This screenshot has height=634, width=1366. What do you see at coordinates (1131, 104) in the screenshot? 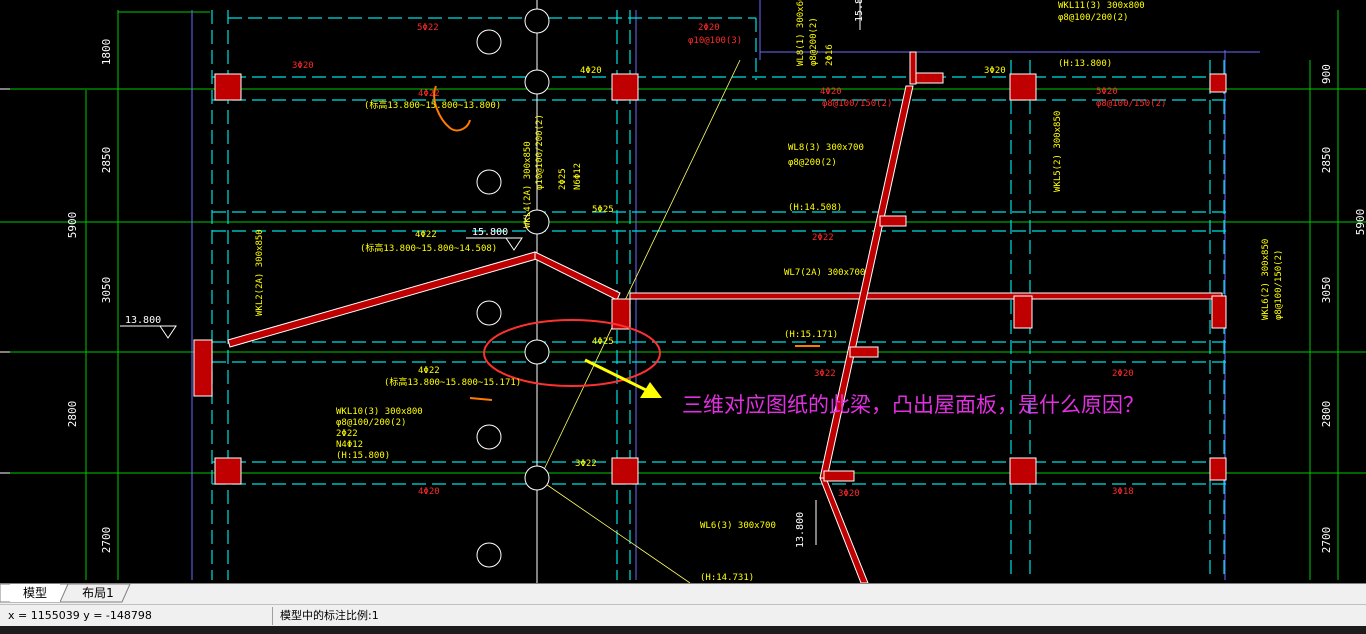
I see `red-label-12: φ8@100/150(2)` at bounding box center [1131, 104].